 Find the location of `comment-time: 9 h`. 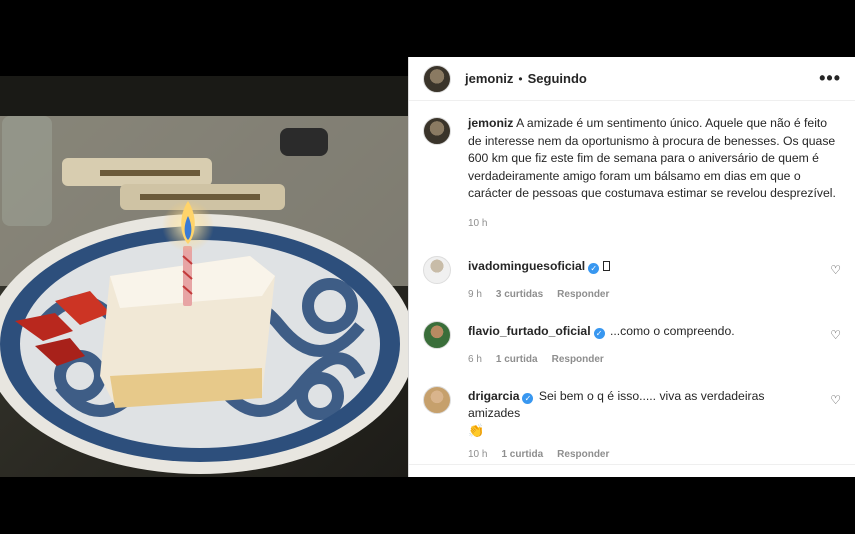

comment-time: 9 h is located at coordinates (475, 294).